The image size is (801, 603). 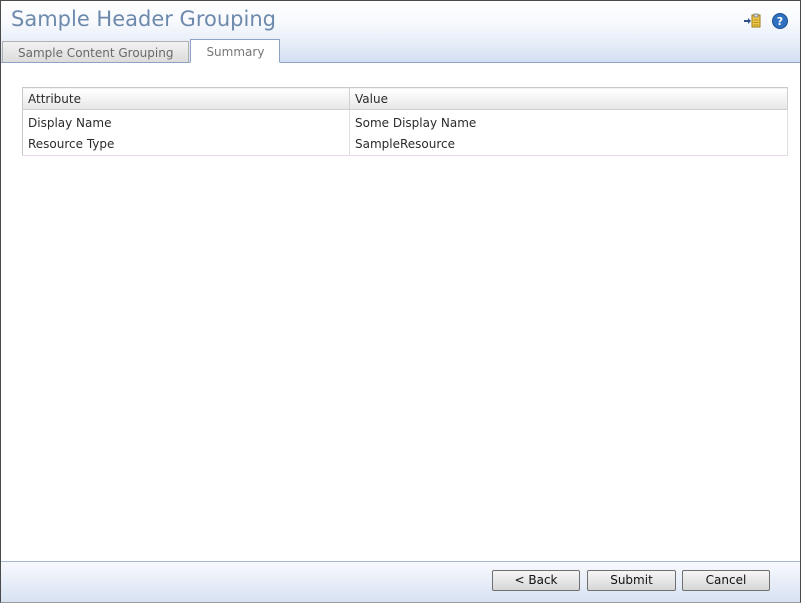 What do you see at coordinates (143, 19) in the screenshot?
I see `page-title: Sample Header Grouping` at bounding box center [143, 19].